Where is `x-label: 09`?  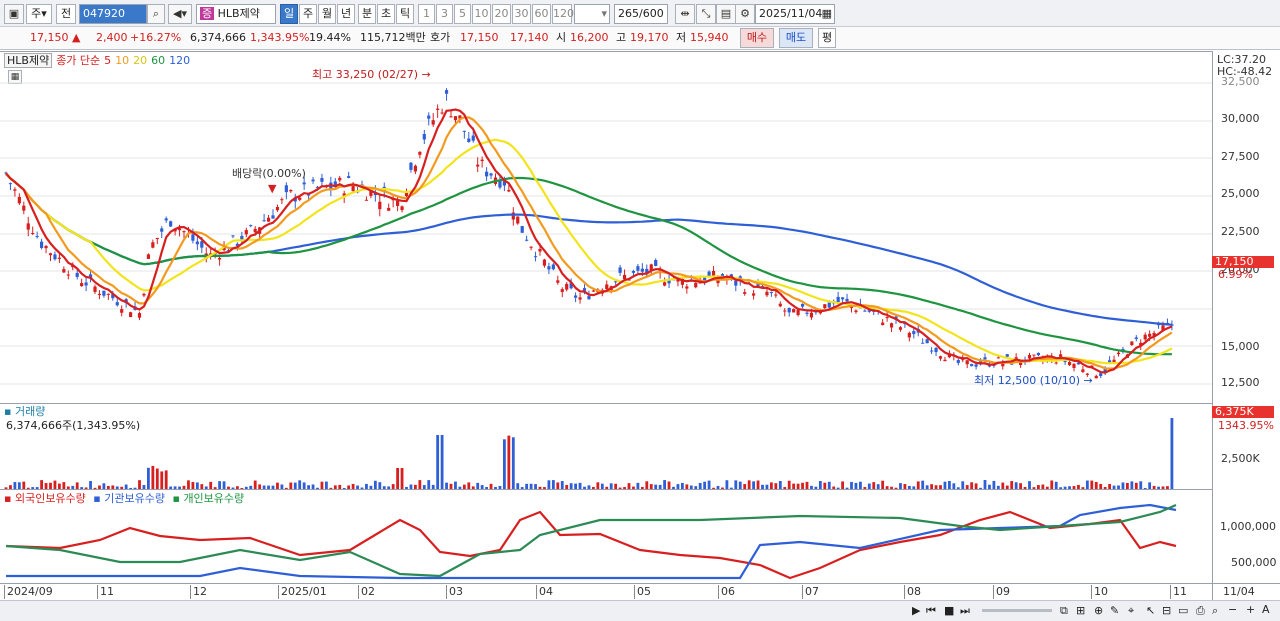
x-label: 09 is located at coordinates (1001, 592).